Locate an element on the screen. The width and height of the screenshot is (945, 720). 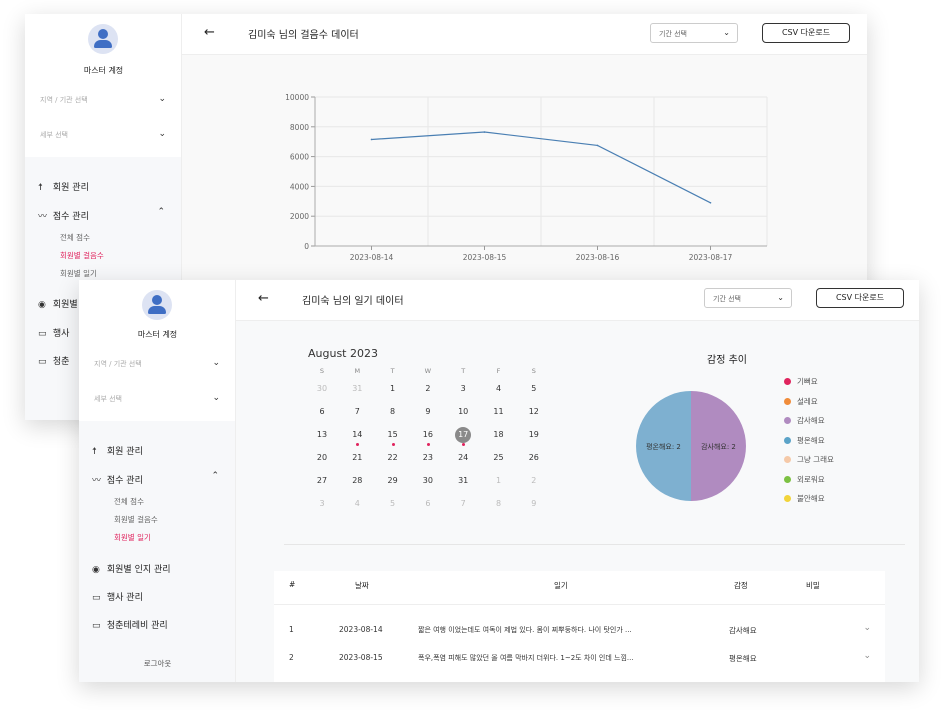
legend-item: 외로워요 is located at coordinates (804, 479).